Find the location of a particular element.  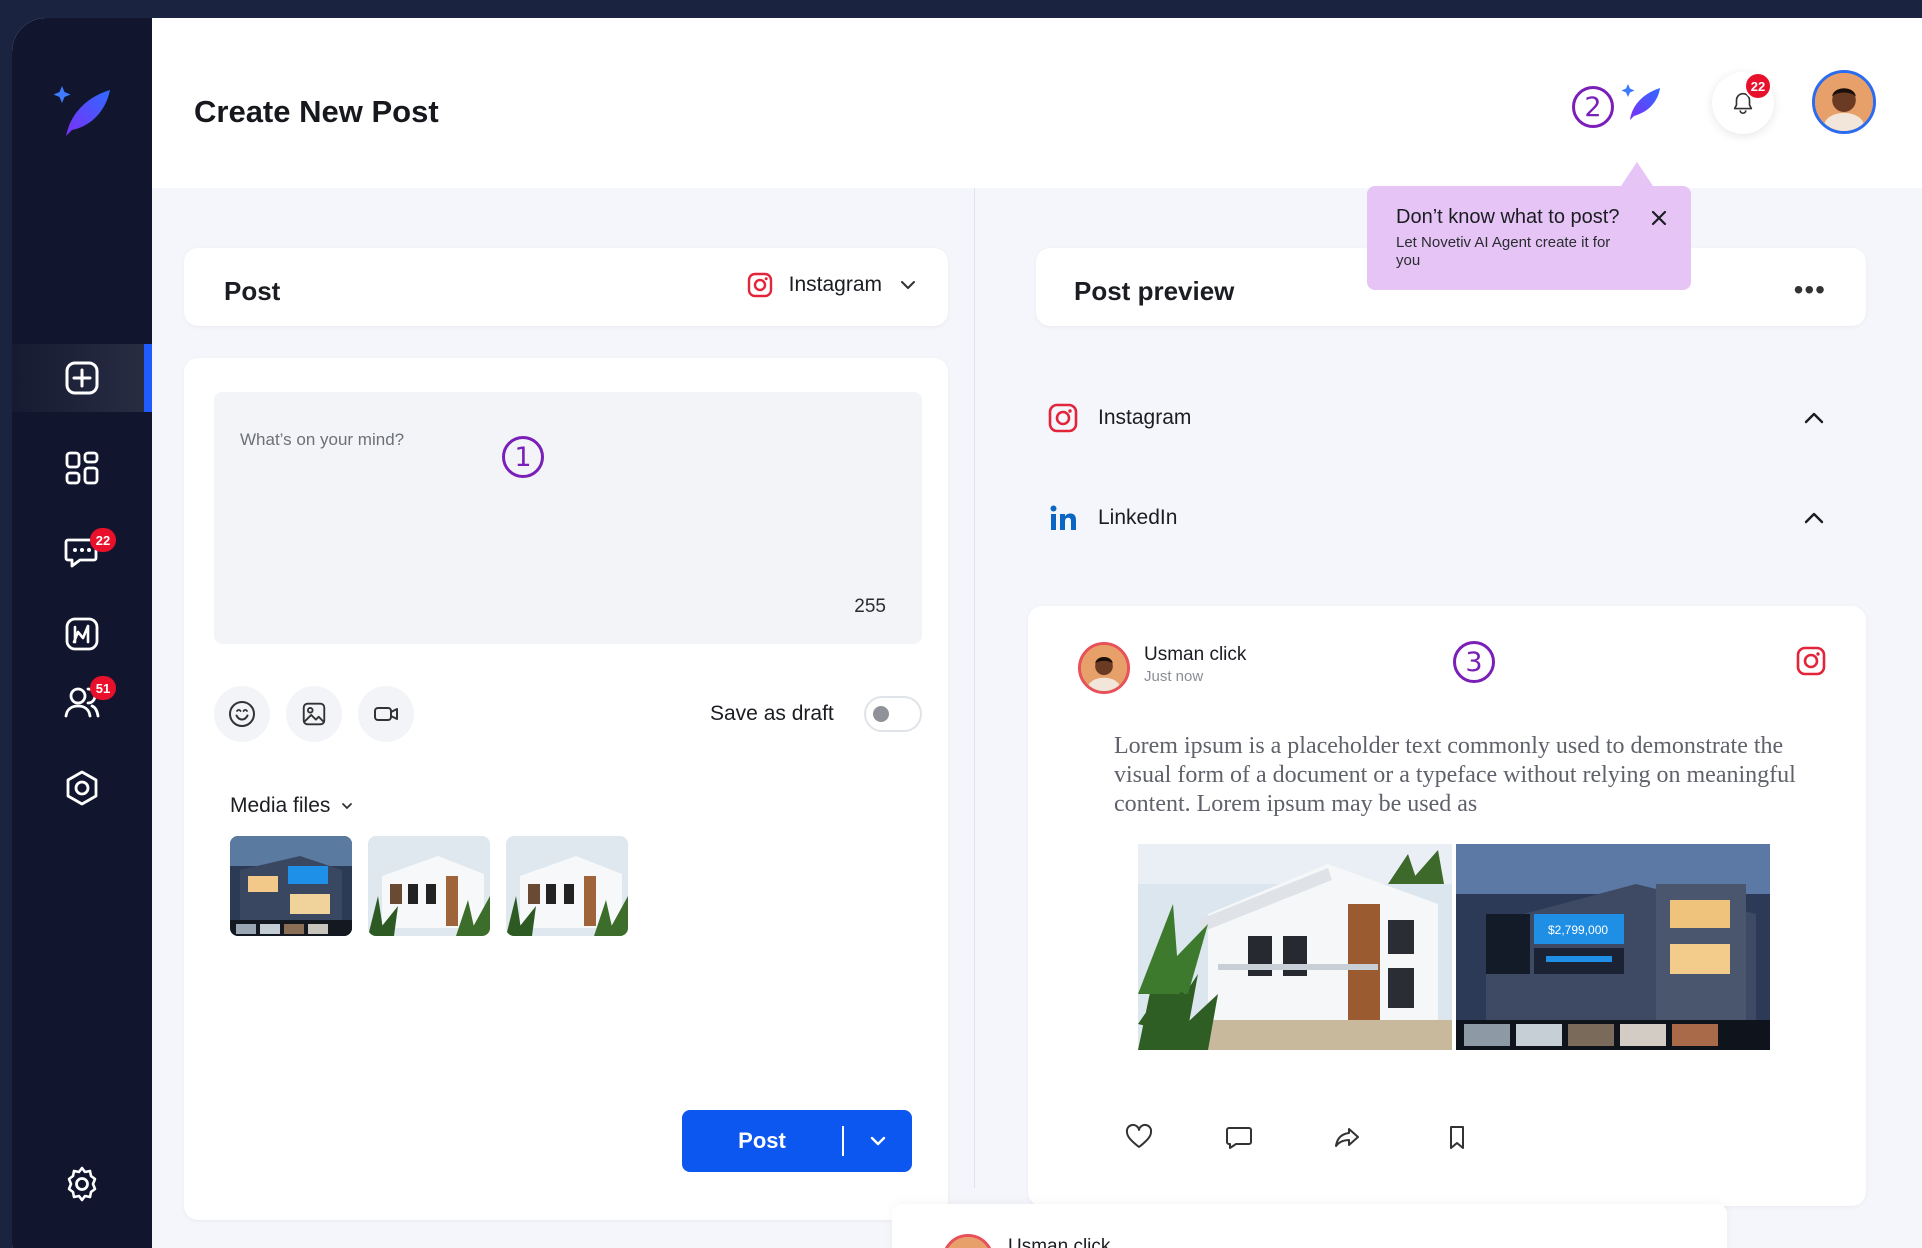

preview-image is located at coordinates (1295, 947).